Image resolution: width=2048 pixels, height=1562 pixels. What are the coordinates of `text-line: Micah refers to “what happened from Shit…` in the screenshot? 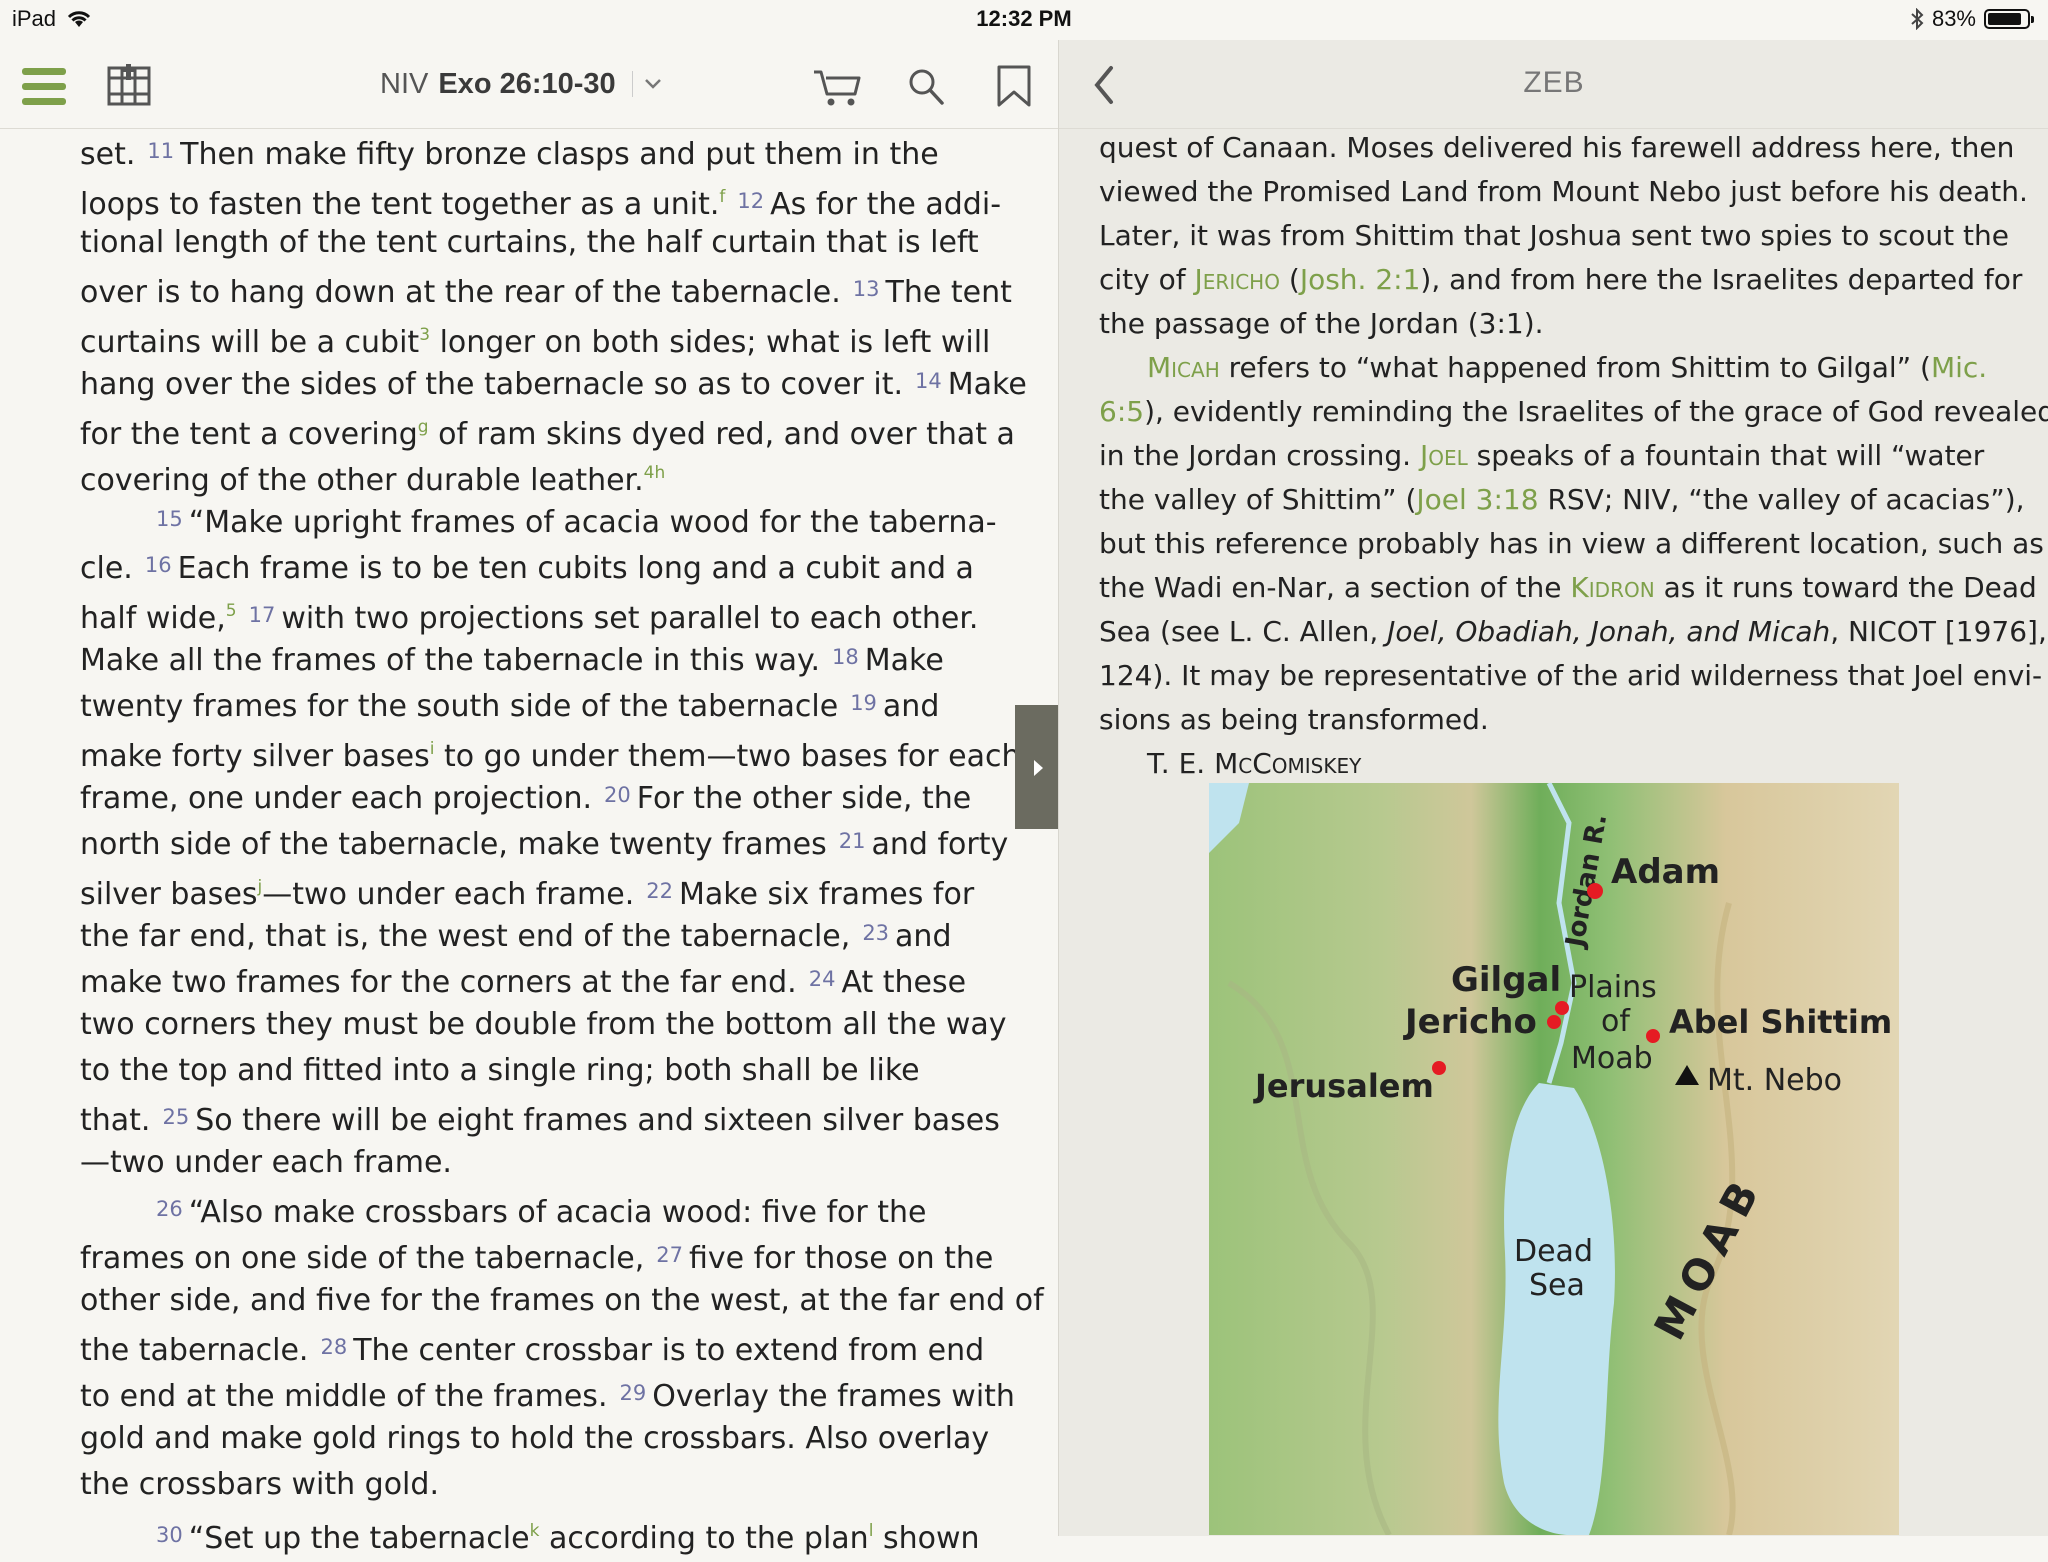 It's located at (1567, 367).